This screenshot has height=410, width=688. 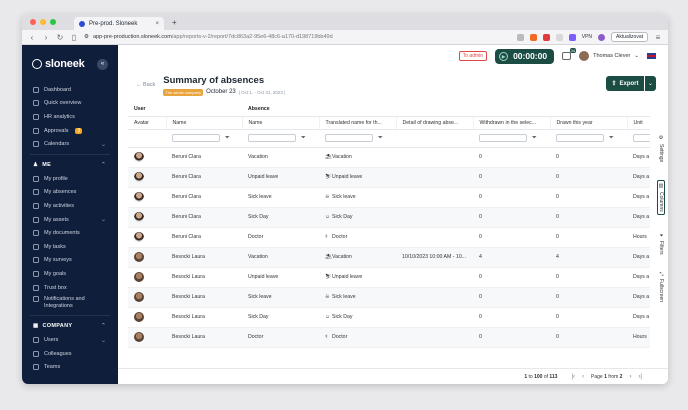 What do you see at coordinates (587, 37) in the screenshot?
I see `vpn-button: VPN` at bounding box center [587, 37].